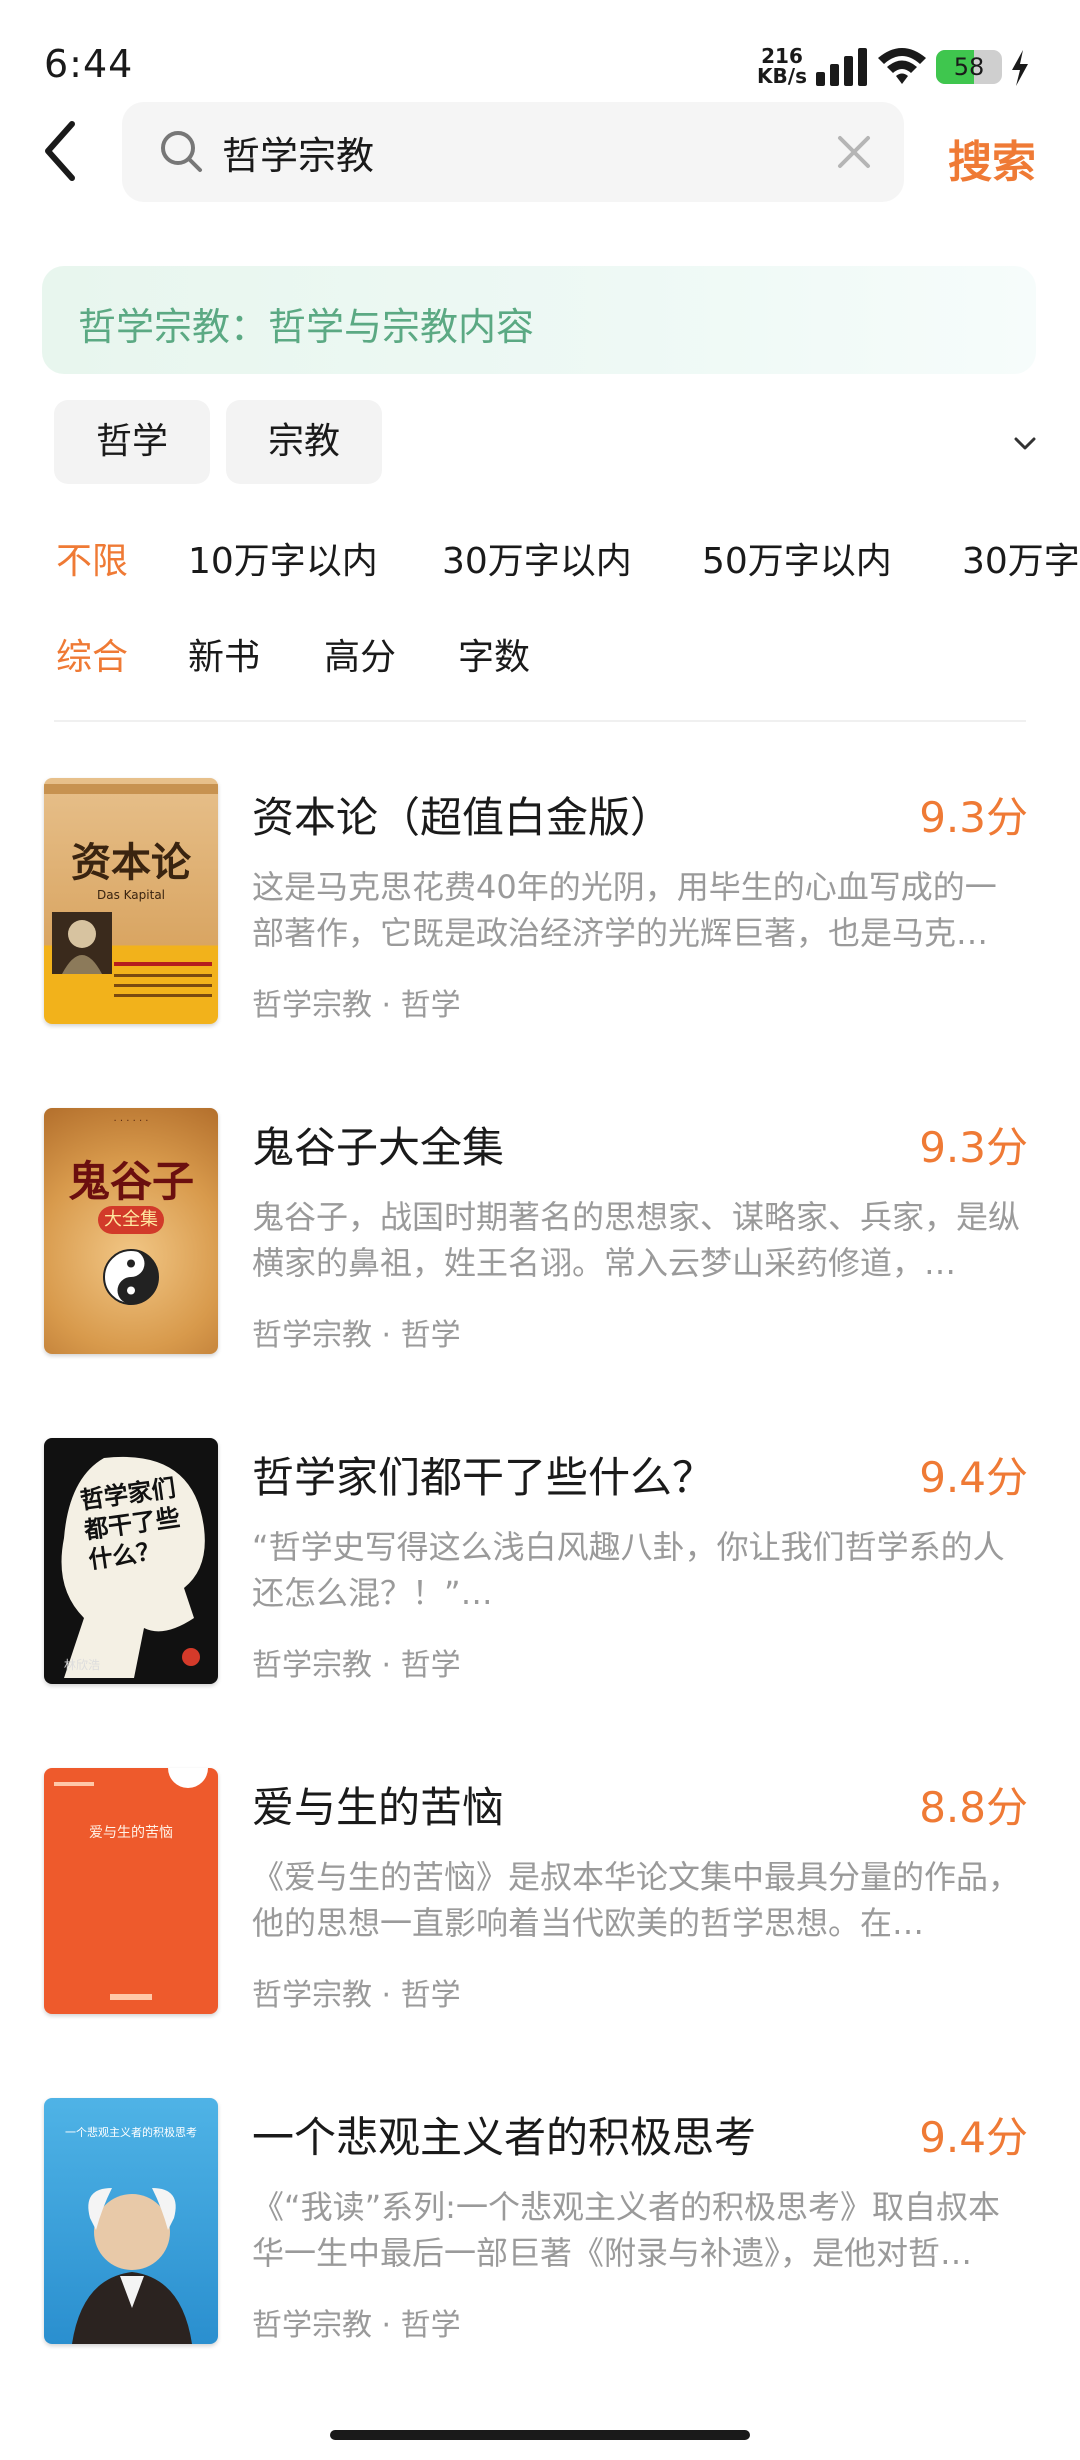  Describe the element at coordinates (92, 654) in the screenshot. I see `sort-comprehensive: 综合` at that location.